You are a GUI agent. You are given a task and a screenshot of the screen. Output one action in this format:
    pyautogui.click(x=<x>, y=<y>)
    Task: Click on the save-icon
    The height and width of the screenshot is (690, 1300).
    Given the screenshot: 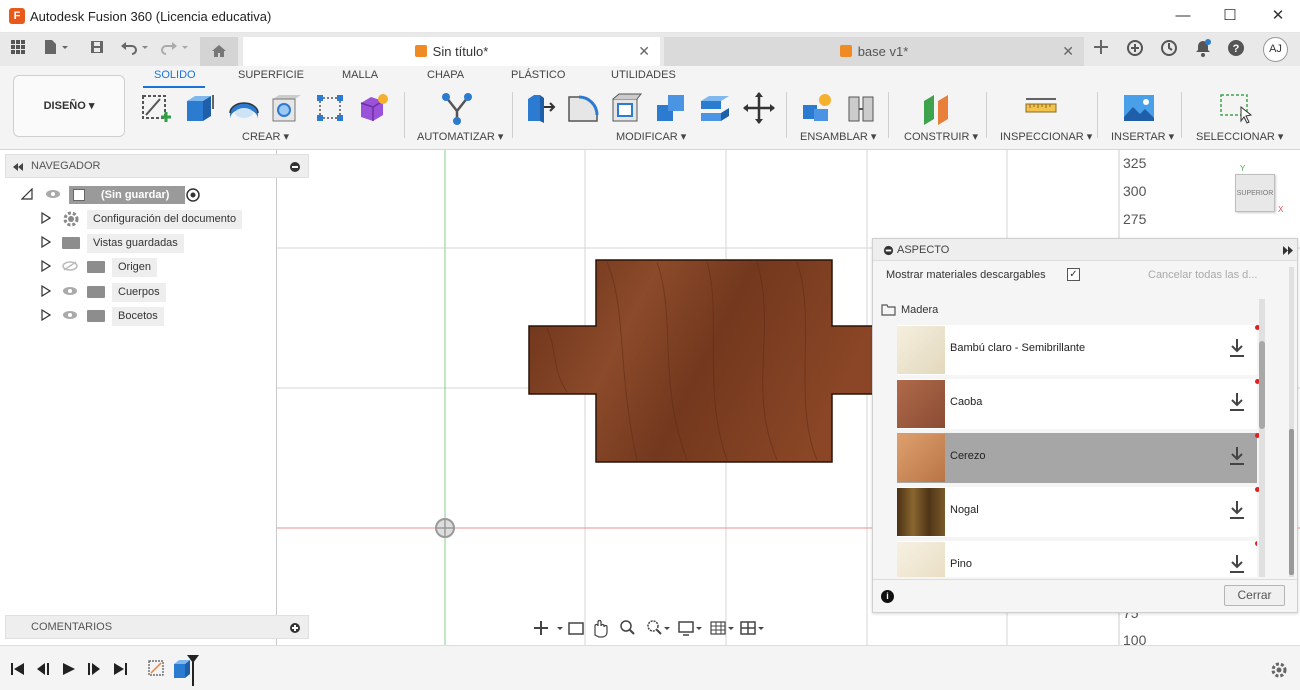 What is the action you would take?
    pyautogui.click(x=97, y=50)
    